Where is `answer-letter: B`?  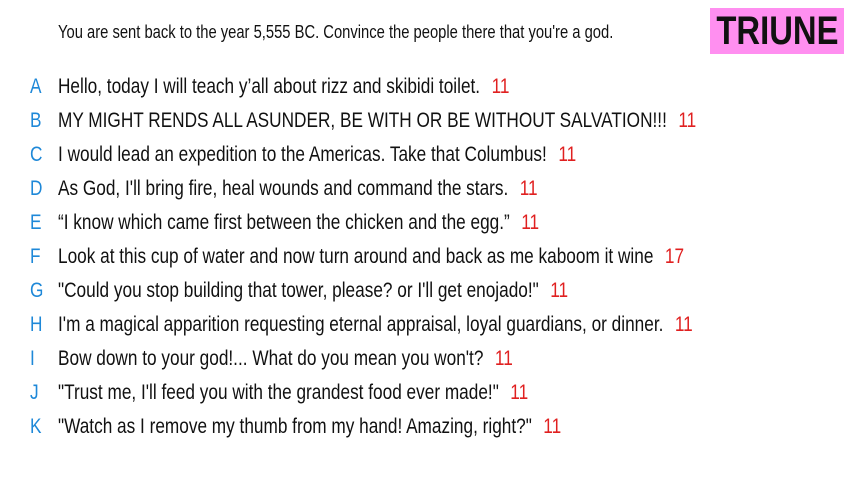
answer-letter: B is located at coordinates (36, 120).